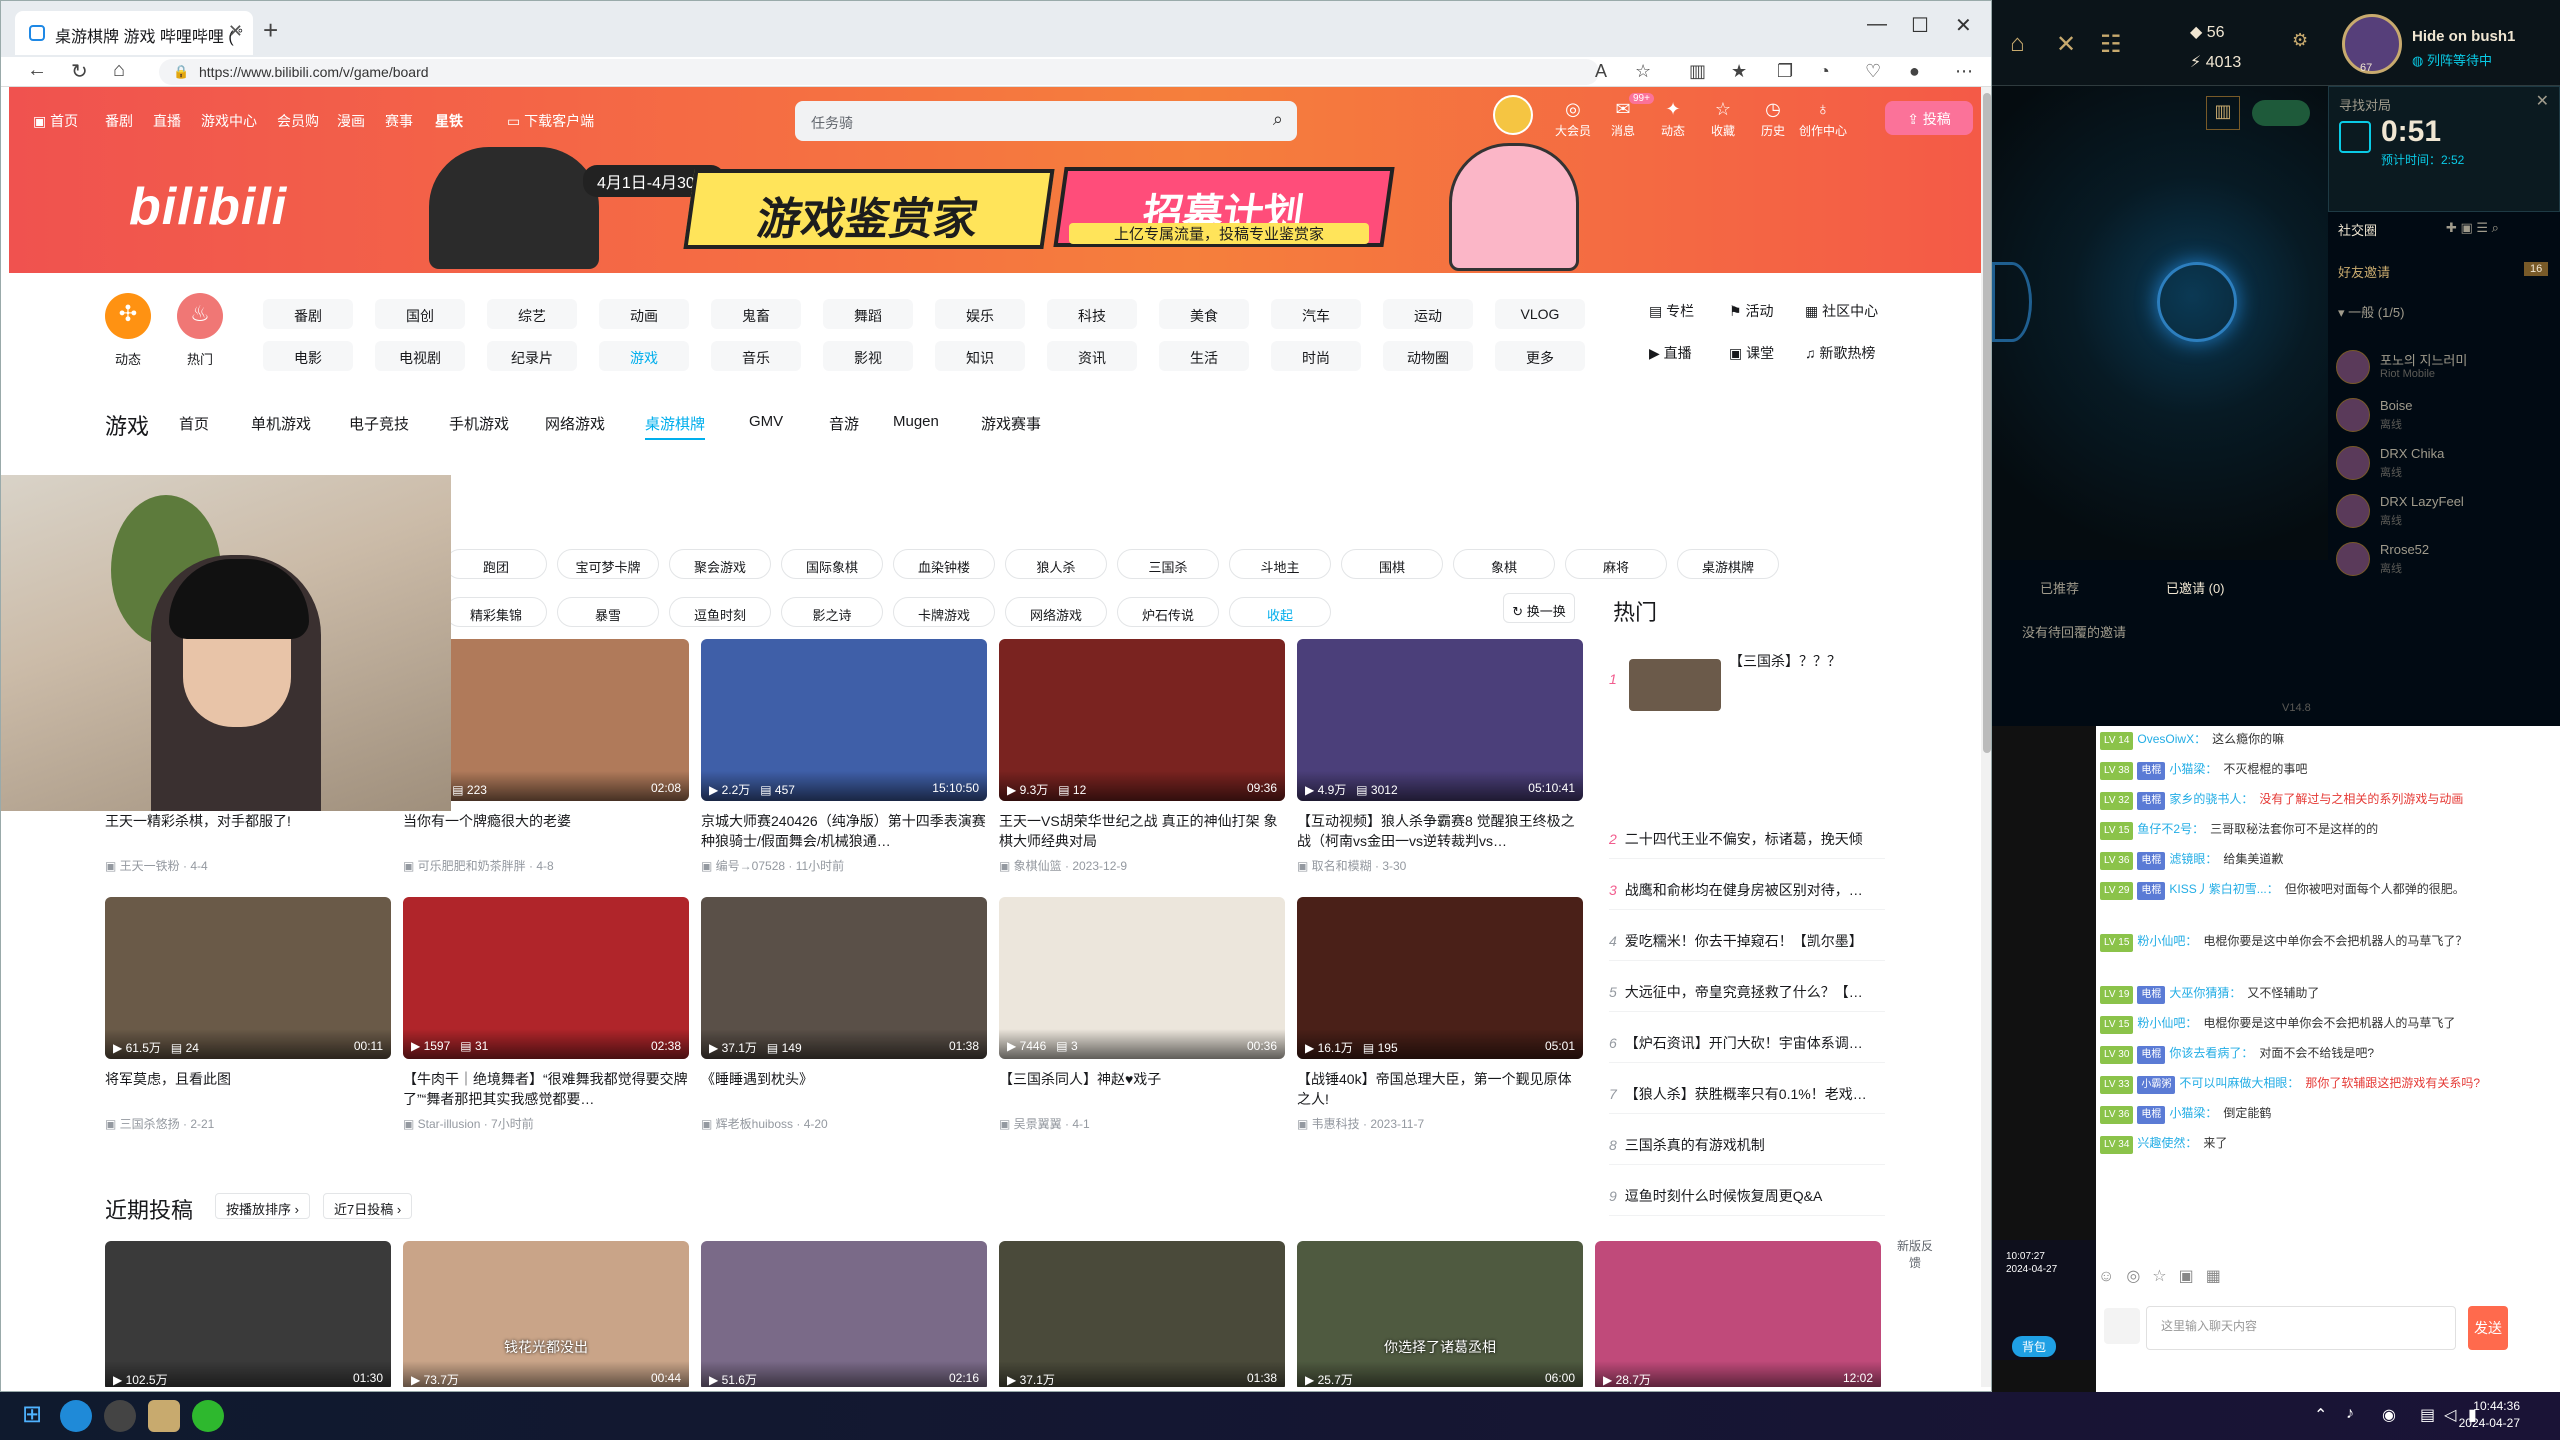  Describe the element at coordinates (1513, 115) in the screenshot. I see `user-avatar` at that location.